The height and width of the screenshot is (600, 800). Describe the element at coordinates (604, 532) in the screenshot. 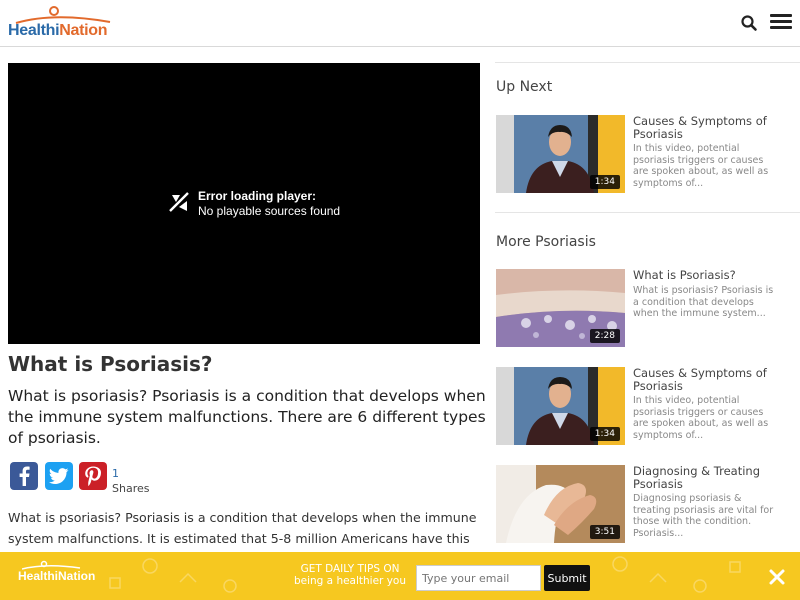

I see `video-duration: 3:51` at that location.